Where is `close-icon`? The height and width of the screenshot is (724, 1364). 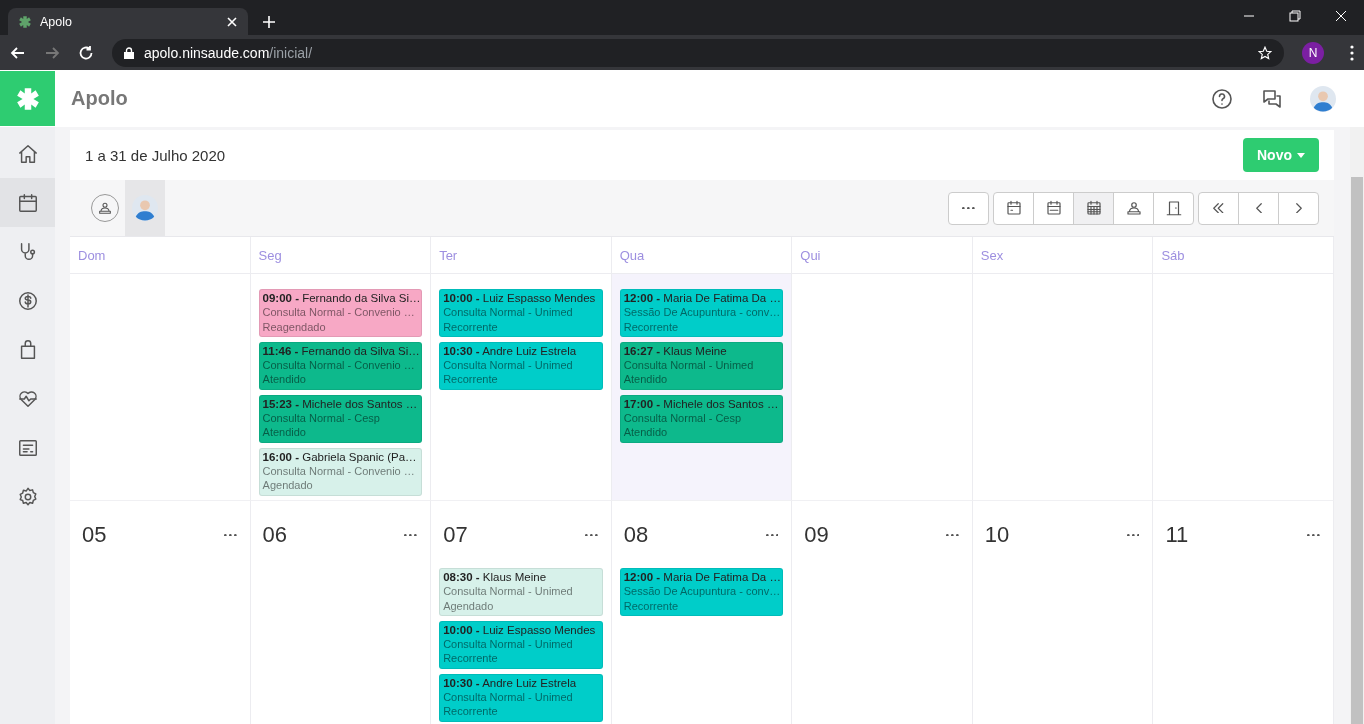 close-icon is located at coordinates (232, 21).